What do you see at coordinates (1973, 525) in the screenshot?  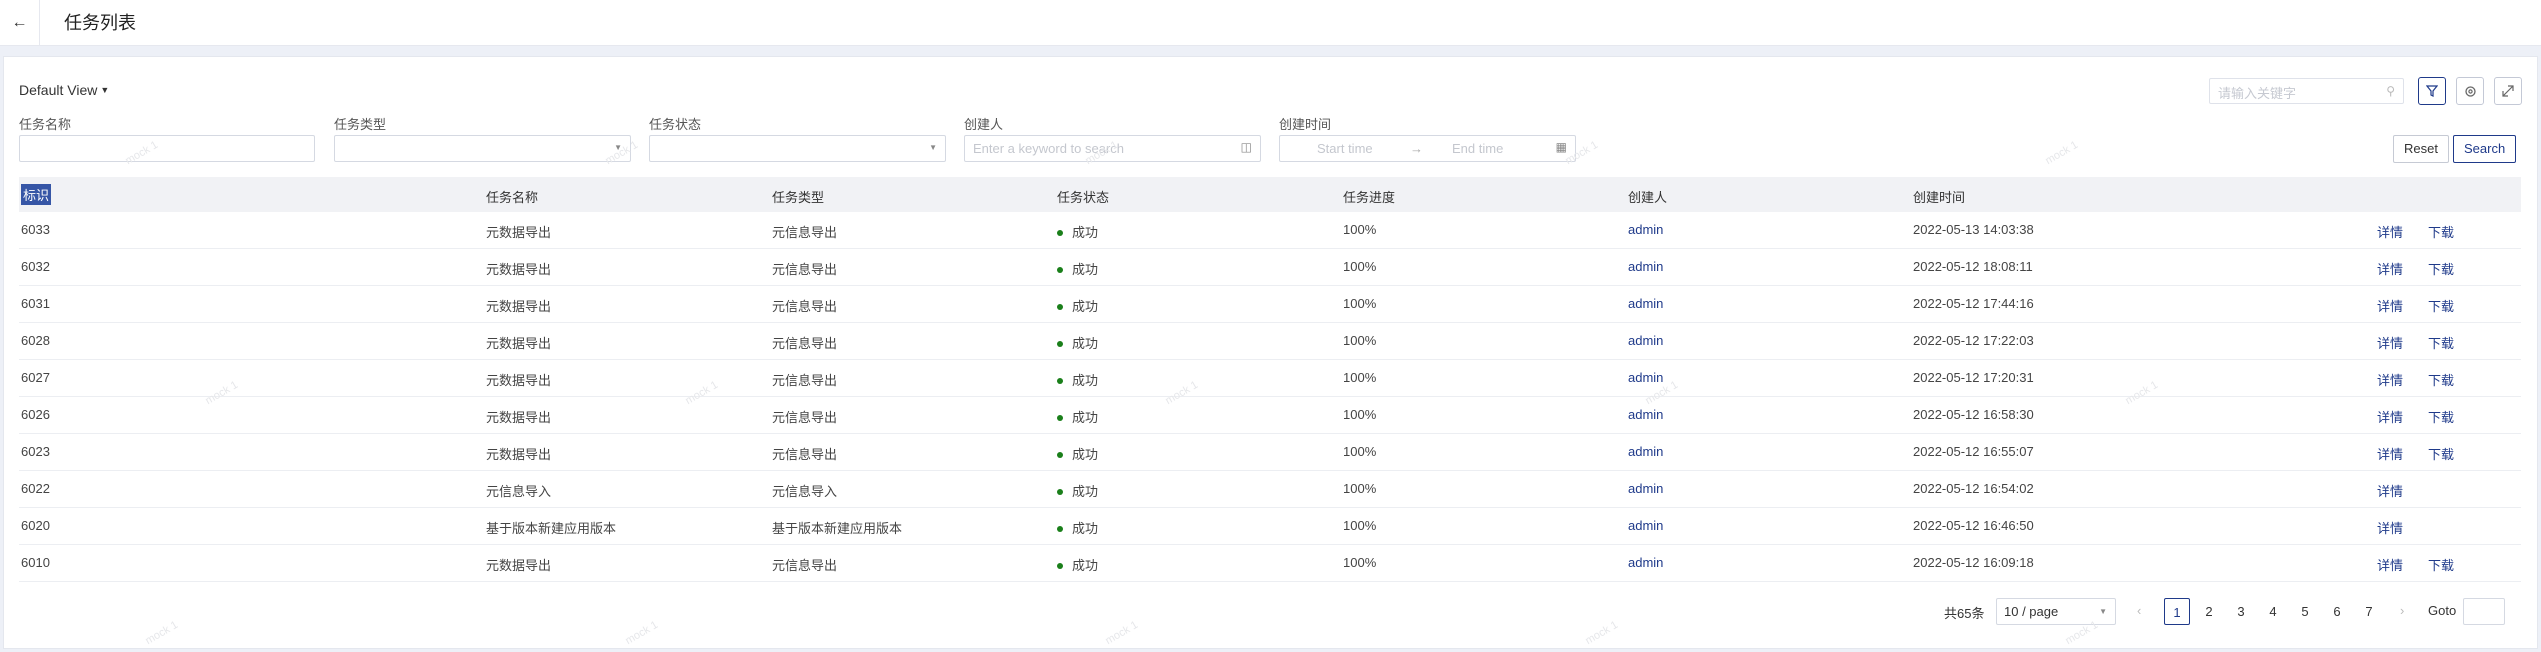 I see `cell-created-time-text: 2022-05-12 16:46:50` at bounding box center [1973, 525].